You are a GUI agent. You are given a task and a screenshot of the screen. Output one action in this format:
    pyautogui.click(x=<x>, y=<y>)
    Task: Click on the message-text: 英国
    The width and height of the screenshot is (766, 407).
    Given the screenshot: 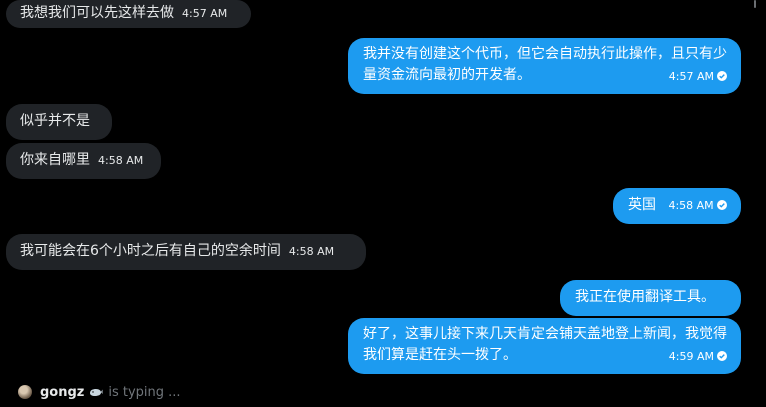 What is the action you would take?
    pyautogui.click(x=642, y=205)
    